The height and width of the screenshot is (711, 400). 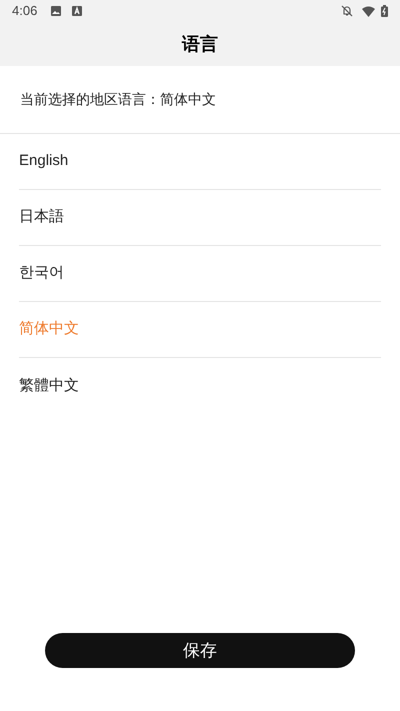 What do you see at coordinates (41, 273) in the screenshot?
I see `language-option: 한국어` at bounding box center [41, 273].